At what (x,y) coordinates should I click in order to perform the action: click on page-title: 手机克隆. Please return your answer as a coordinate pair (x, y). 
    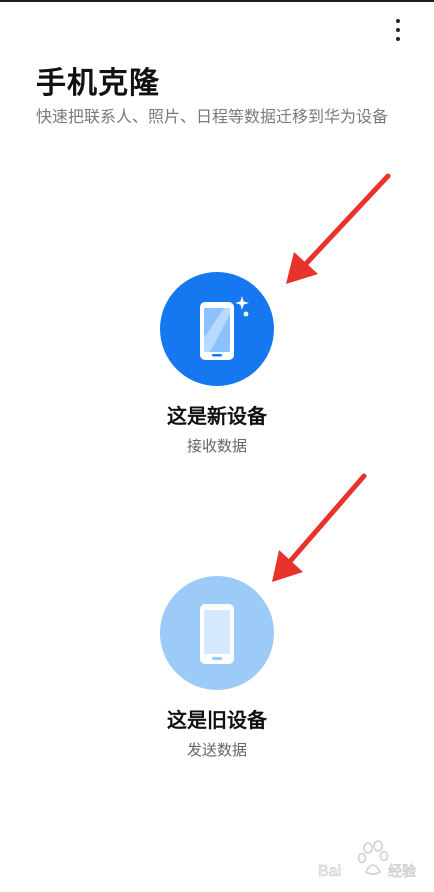
    Looking at the image, I should click on (98, 83).